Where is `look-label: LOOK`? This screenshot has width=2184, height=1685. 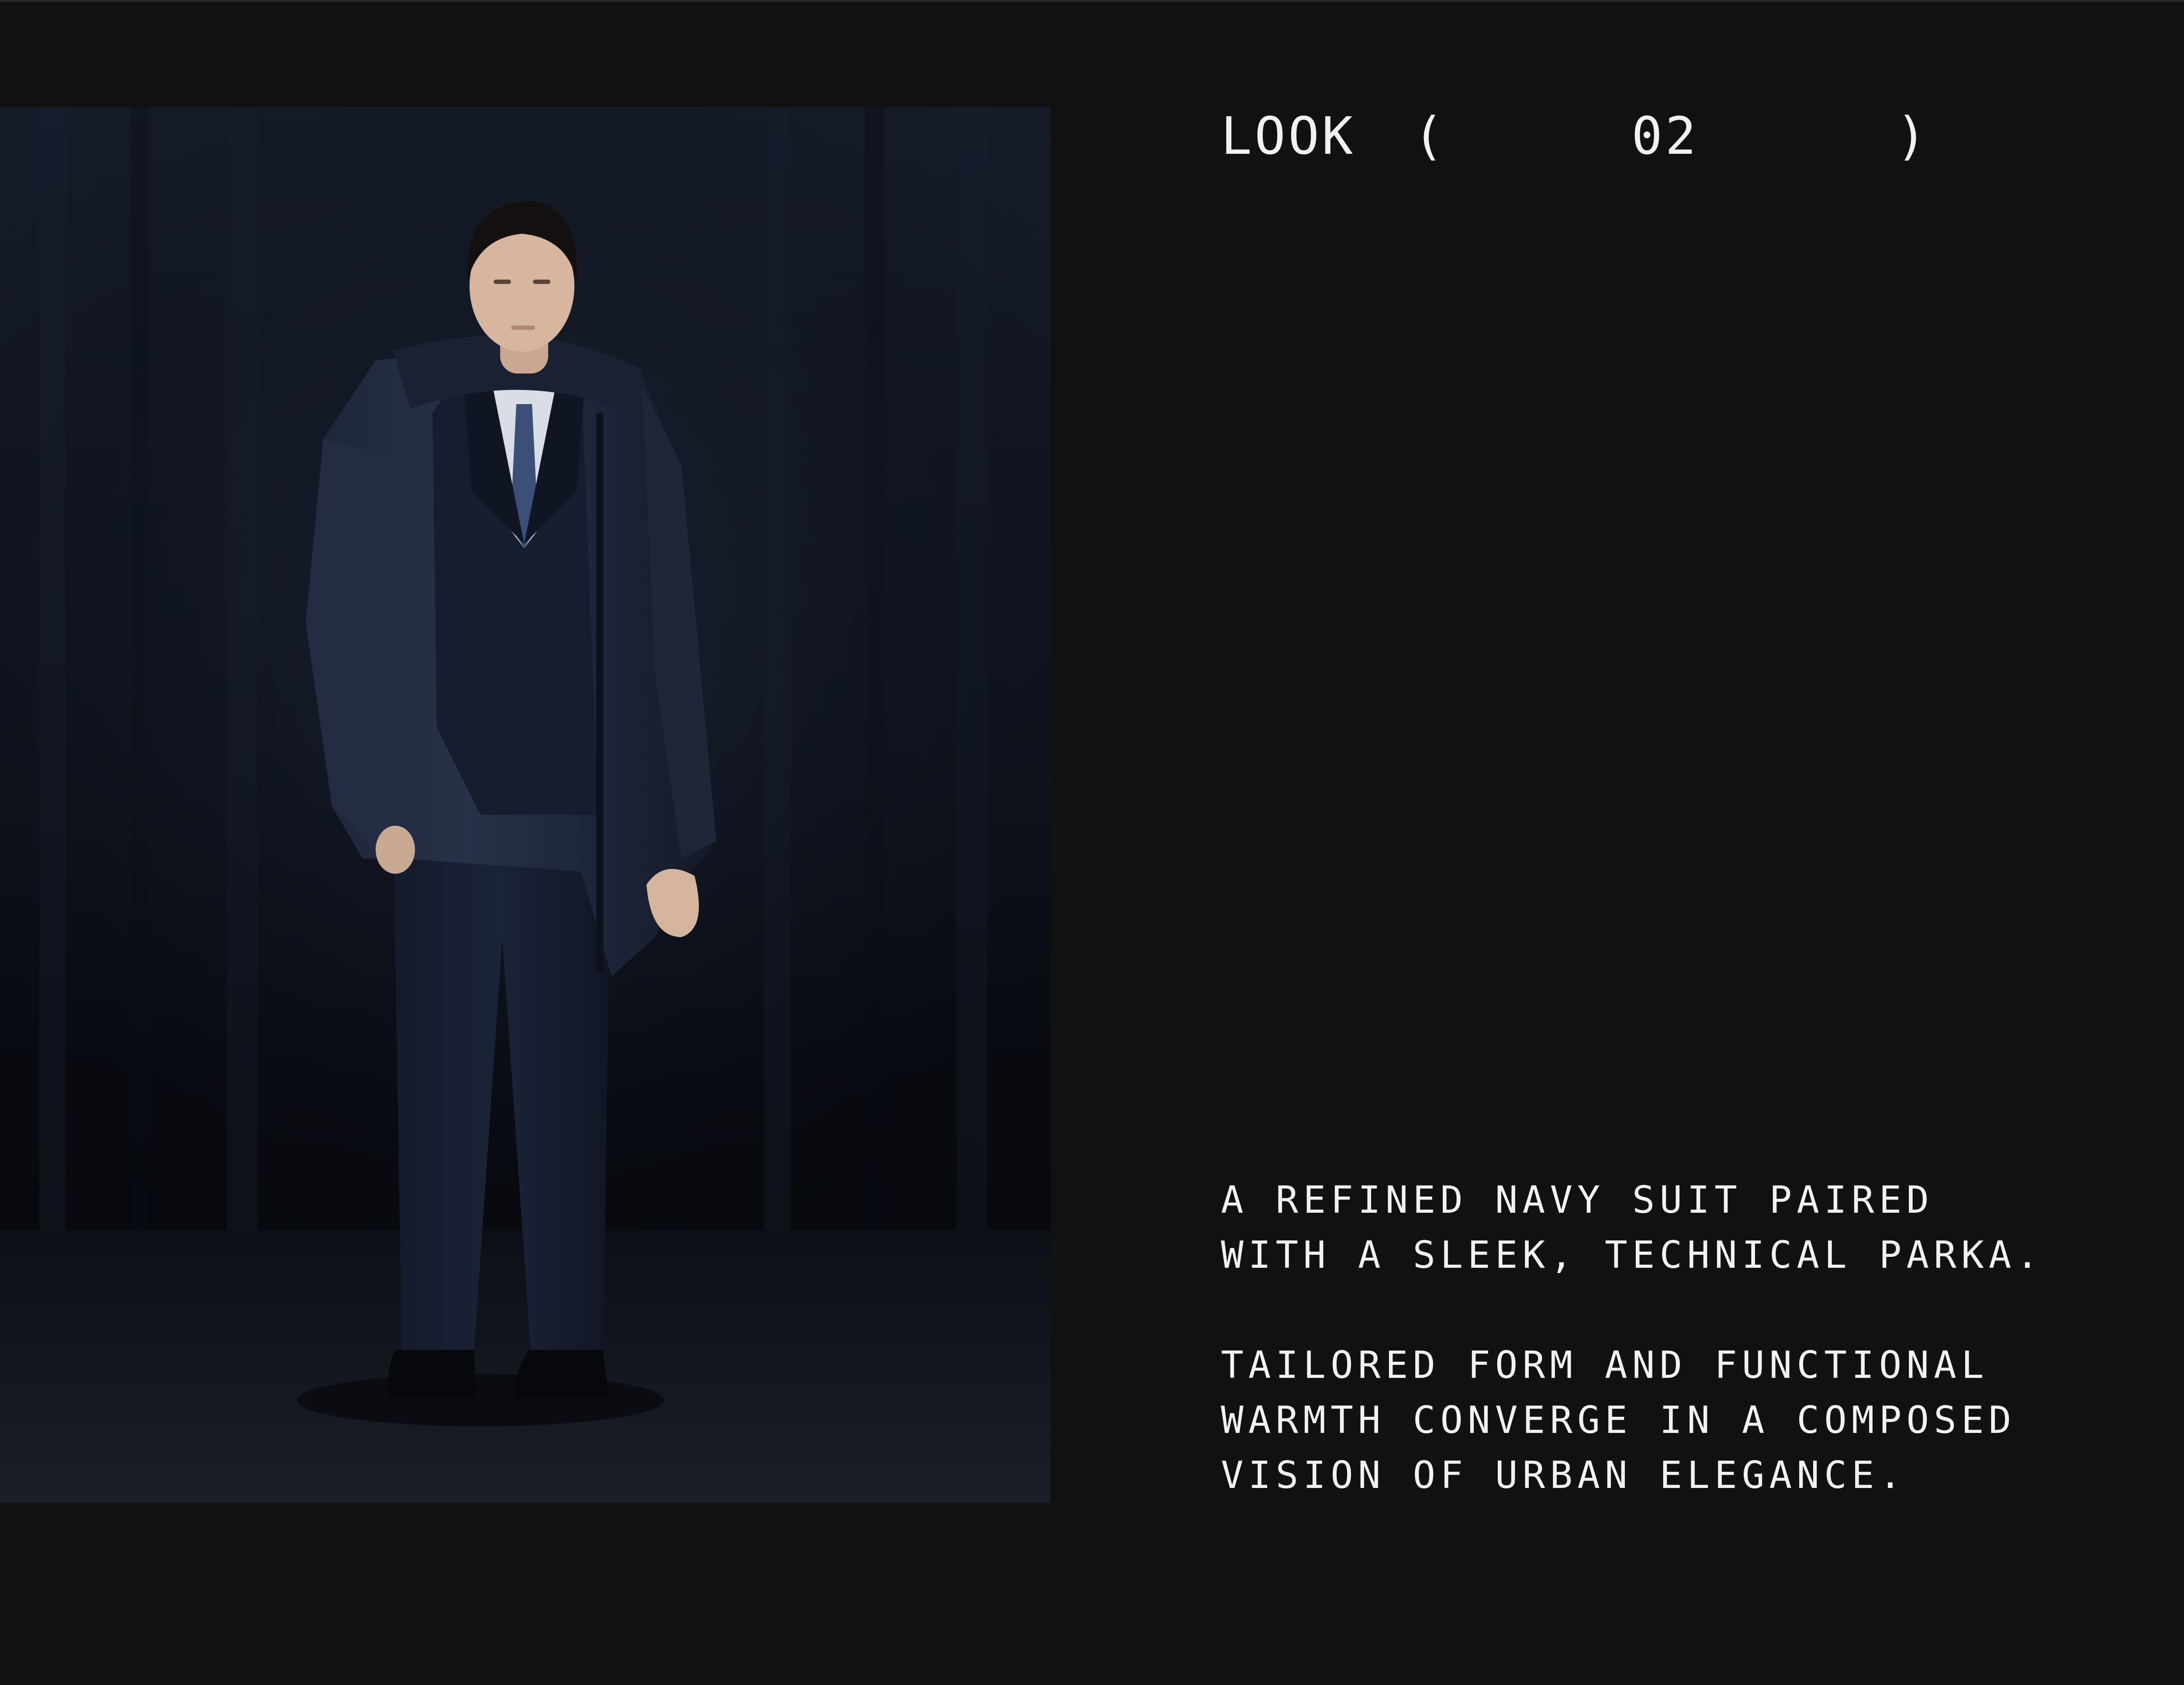 look-label: LOOK is located at coordinates (1288, 136).